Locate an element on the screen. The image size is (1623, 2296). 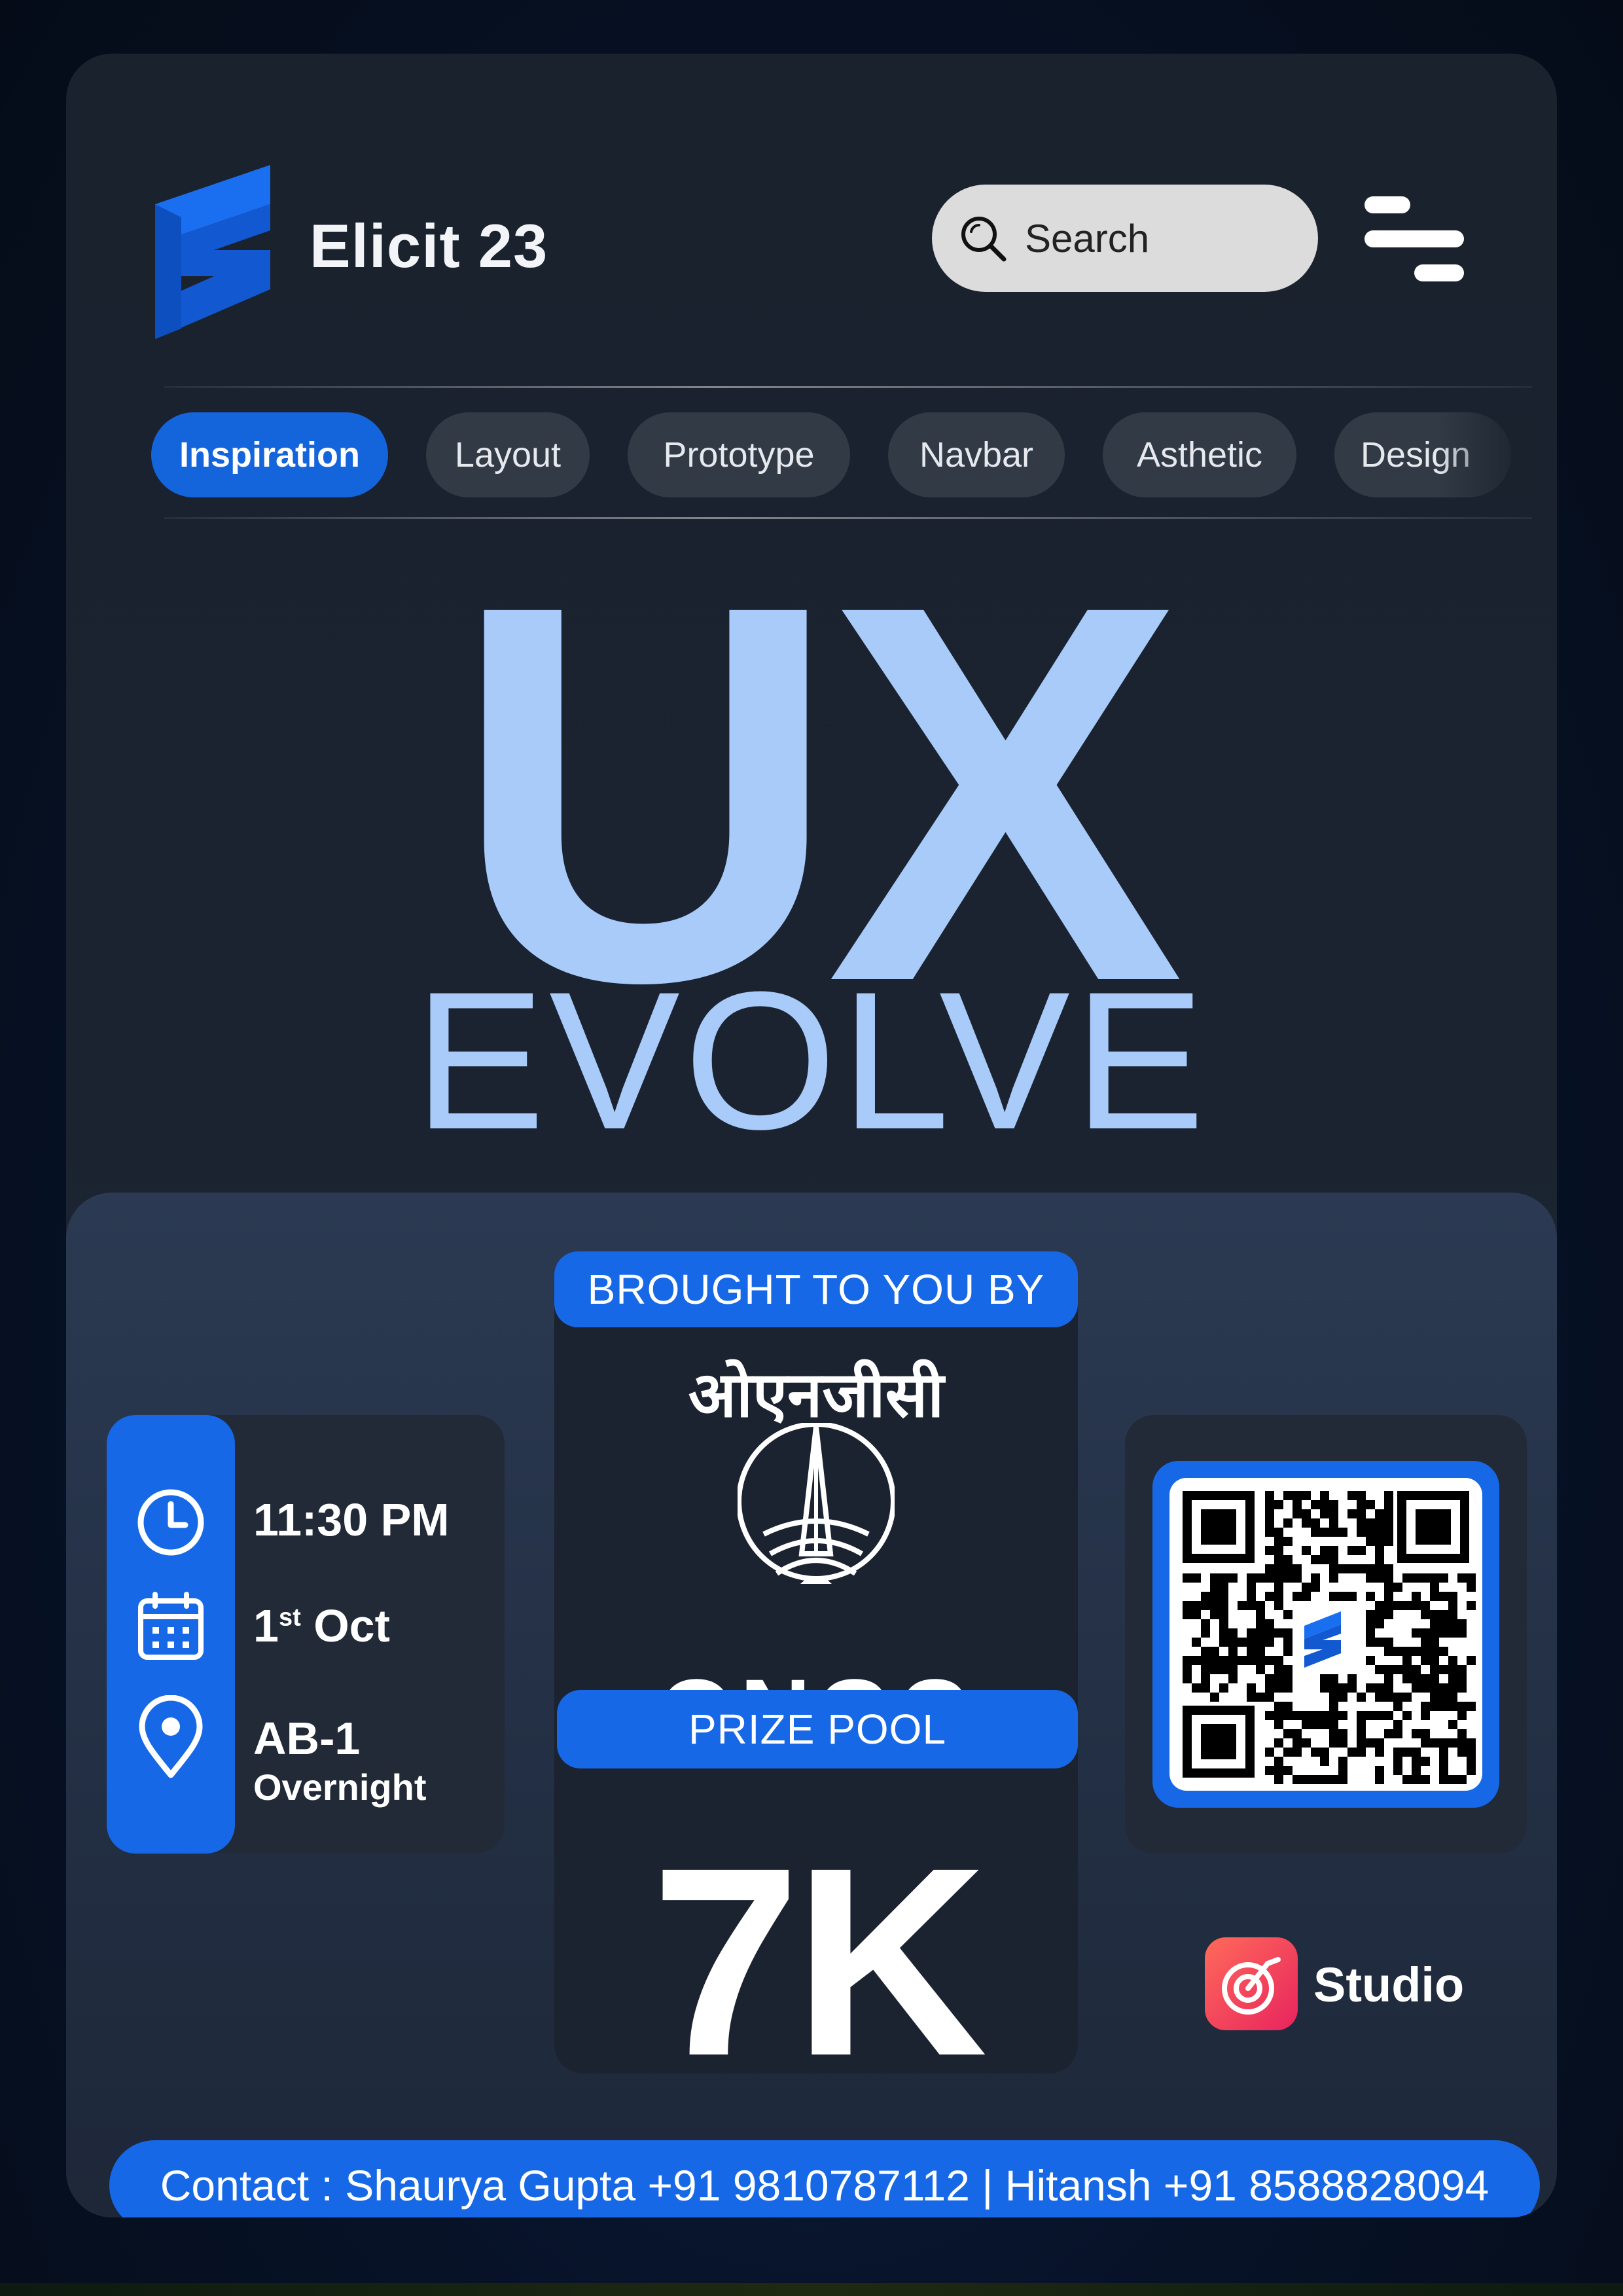
search-bar is located at coordinates (1125, 238).